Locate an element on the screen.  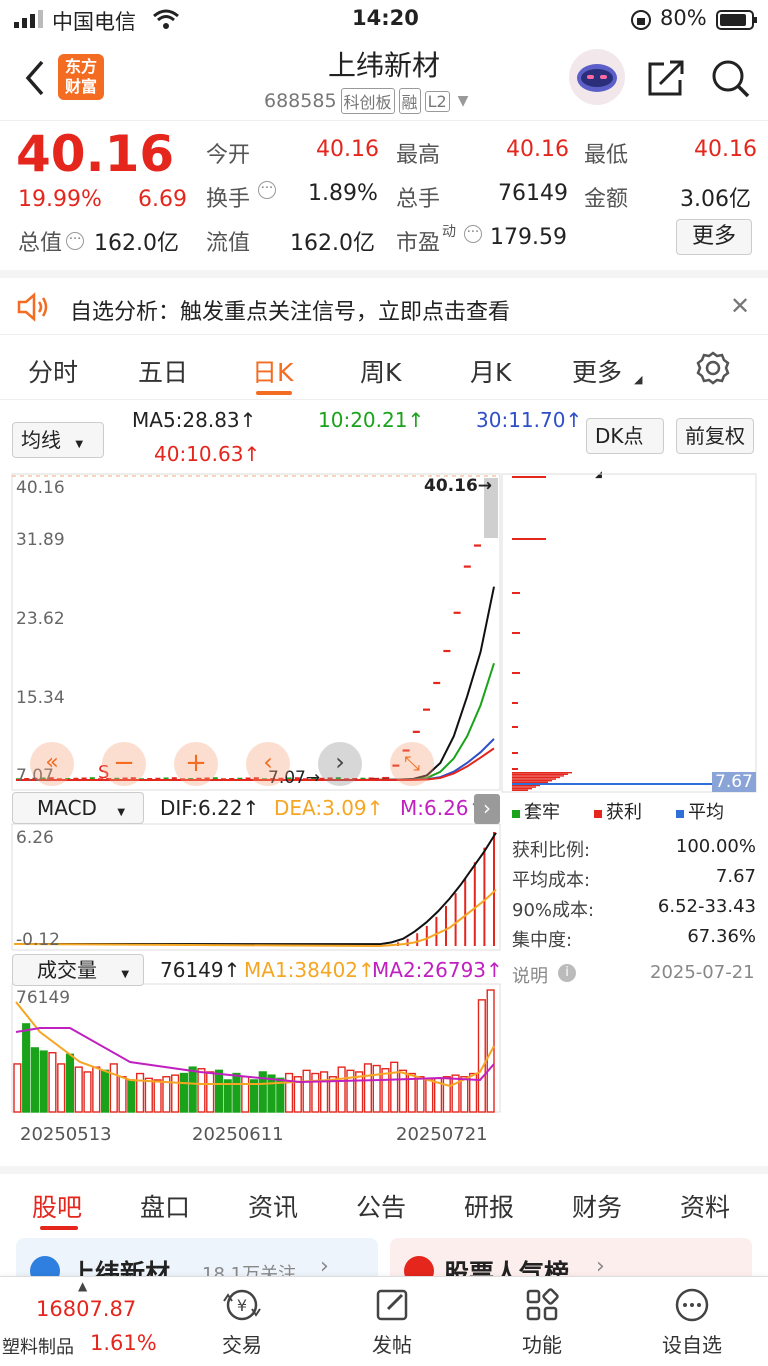
turnover-value: 1.89% is located at coordinates (343, 193).